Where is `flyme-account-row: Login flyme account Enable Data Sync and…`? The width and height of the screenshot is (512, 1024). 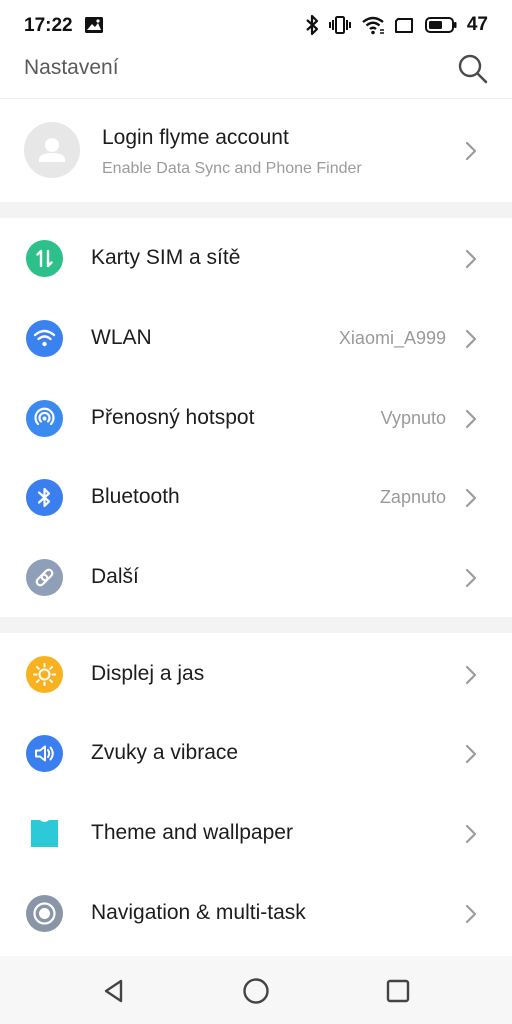
flyme-account-row: Login flyme account Enable Data Sync and… is located at coordinates (256, 151).